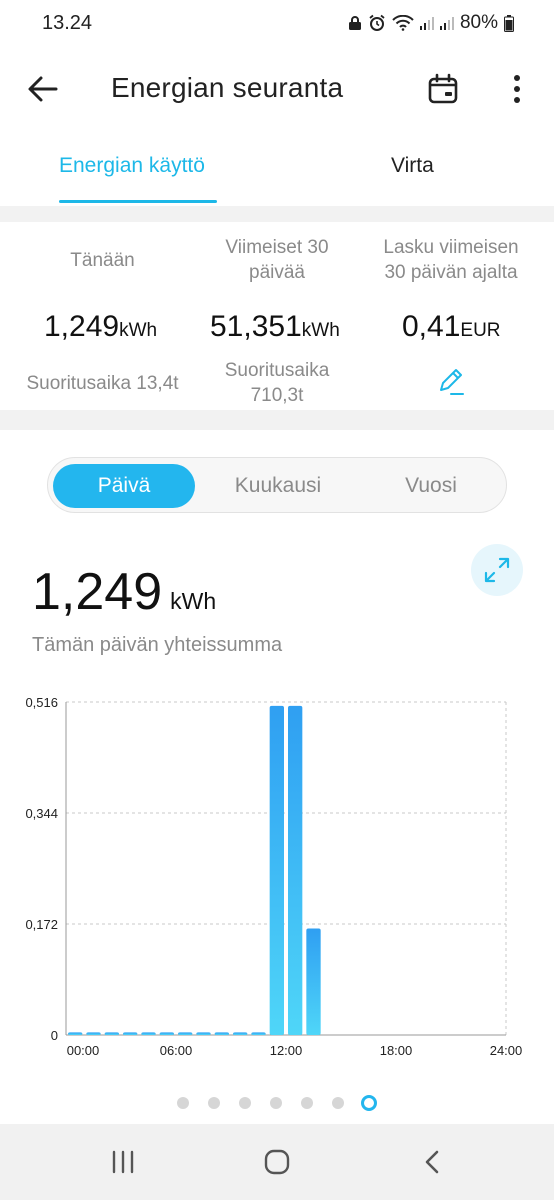  Describe the element at coordinates (277, 247) in the screenshot. I see `last30-label-line1: Viimeiset 30` at that location.